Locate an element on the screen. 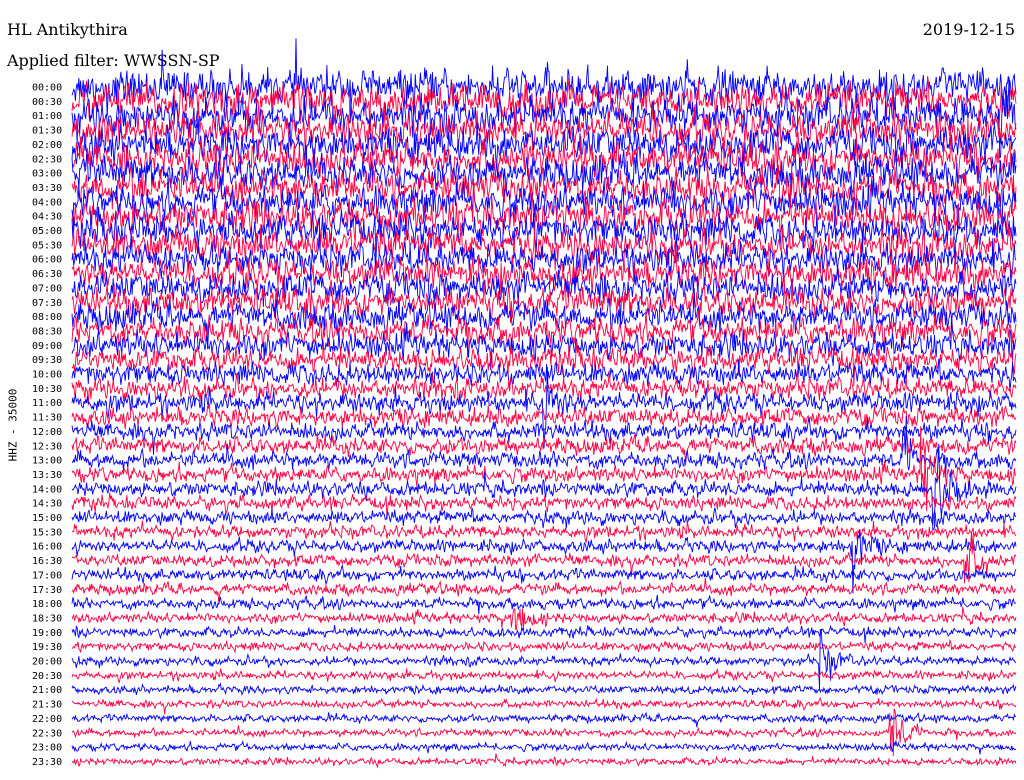 The width and height of the screenshot is (1024, 780). time-tick-label: 07:00 is located at coordinates (47, 288).